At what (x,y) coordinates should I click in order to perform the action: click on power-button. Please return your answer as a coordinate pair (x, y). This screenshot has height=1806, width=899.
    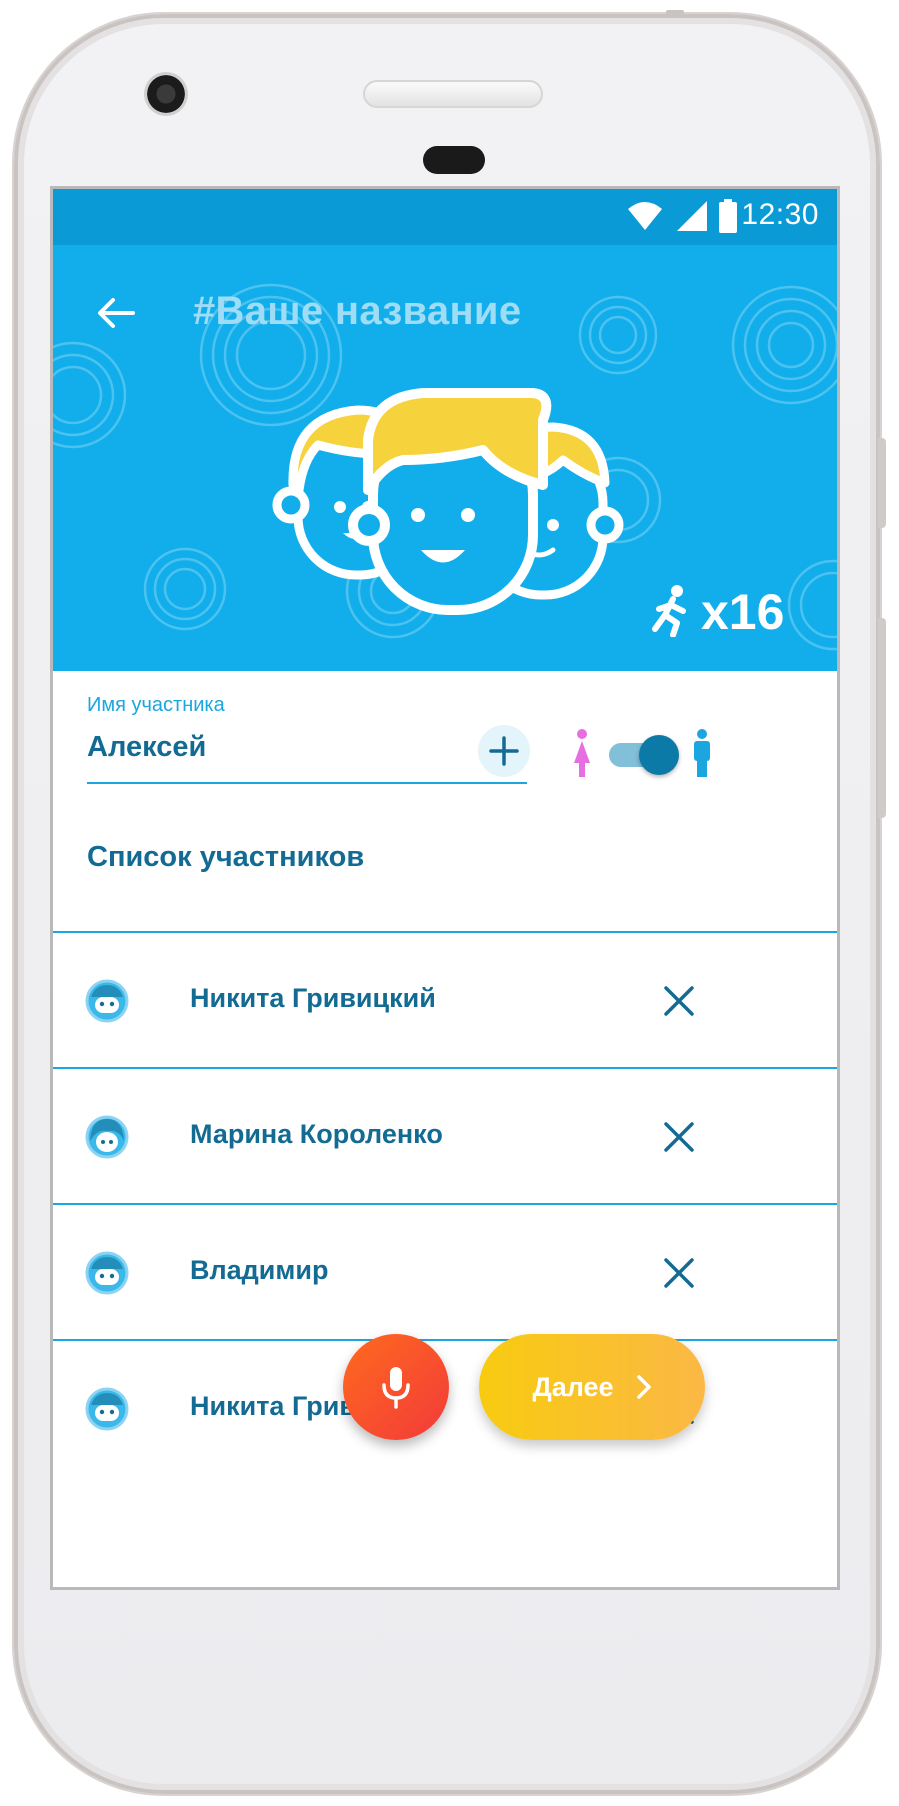
    Looking at the image, I should click on (882, 718).